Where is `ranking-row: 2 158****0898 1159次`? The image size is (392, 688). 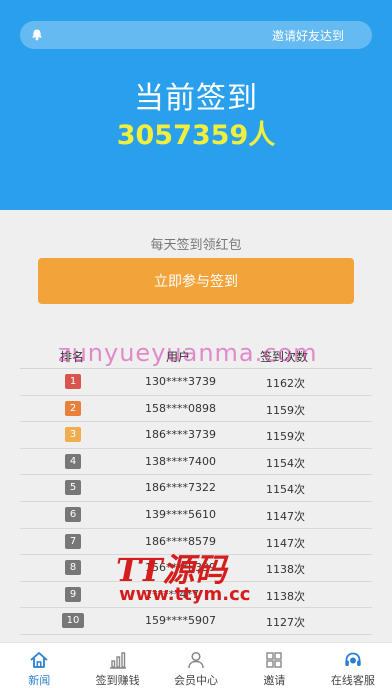 ranking-row: 2 158****0898 1159次 is located at coordinates (196, 409).